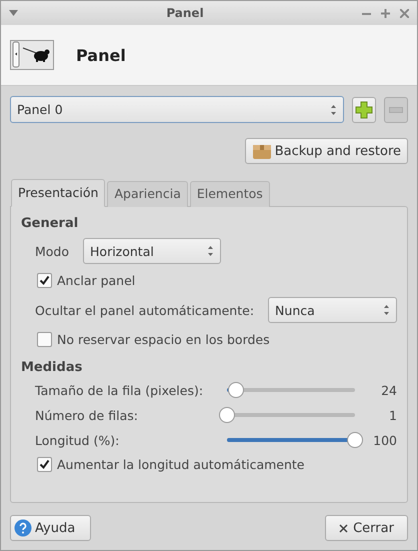  I want to click on help-button: Ayuda, so click(50, 528).